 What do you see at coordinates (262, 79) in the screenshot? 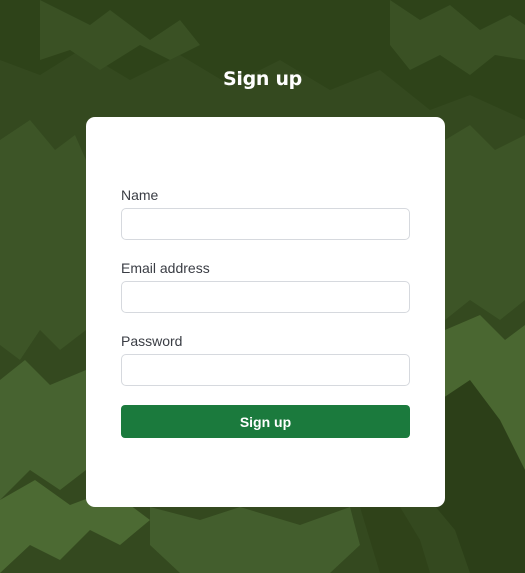
I see `page-title: Sign up` at bounding box center [262, 79].